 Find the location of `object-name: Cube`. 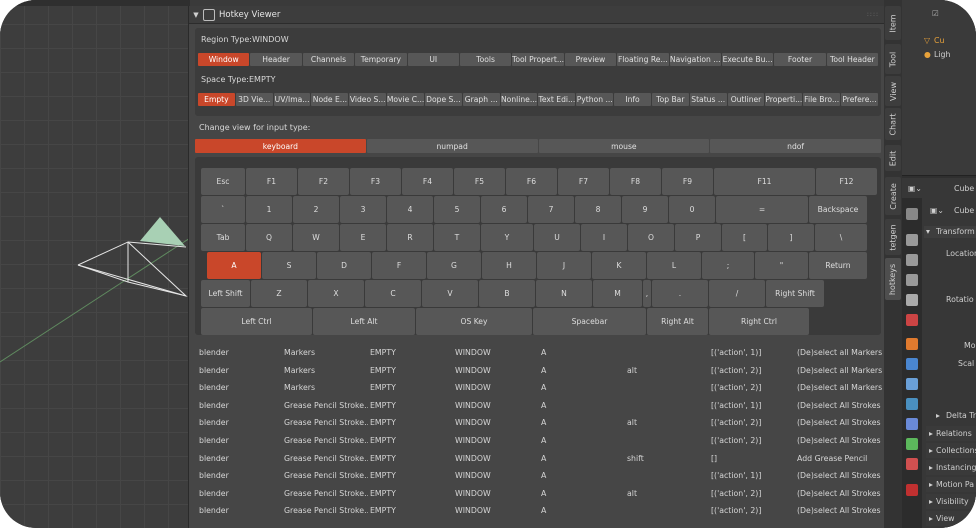

object-name: Cube is located at coordinates (964, 188).